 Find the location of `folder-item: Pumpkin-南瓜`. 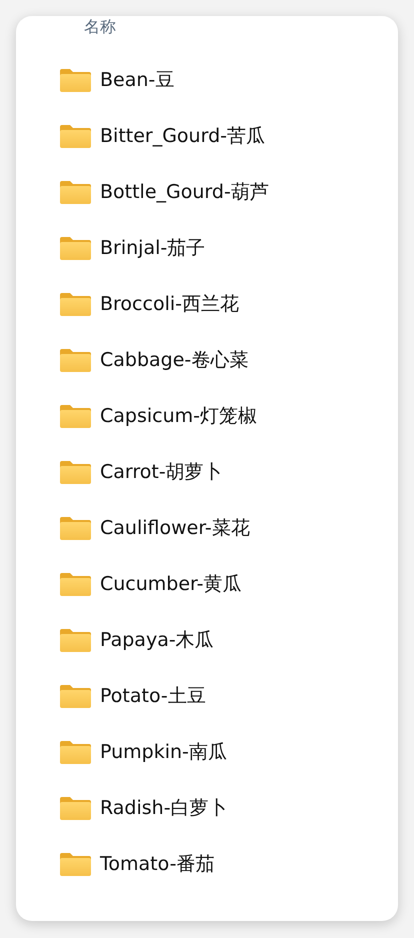

folder-item: Pumpkin-南瓜 is located at coordinates (207, 752).